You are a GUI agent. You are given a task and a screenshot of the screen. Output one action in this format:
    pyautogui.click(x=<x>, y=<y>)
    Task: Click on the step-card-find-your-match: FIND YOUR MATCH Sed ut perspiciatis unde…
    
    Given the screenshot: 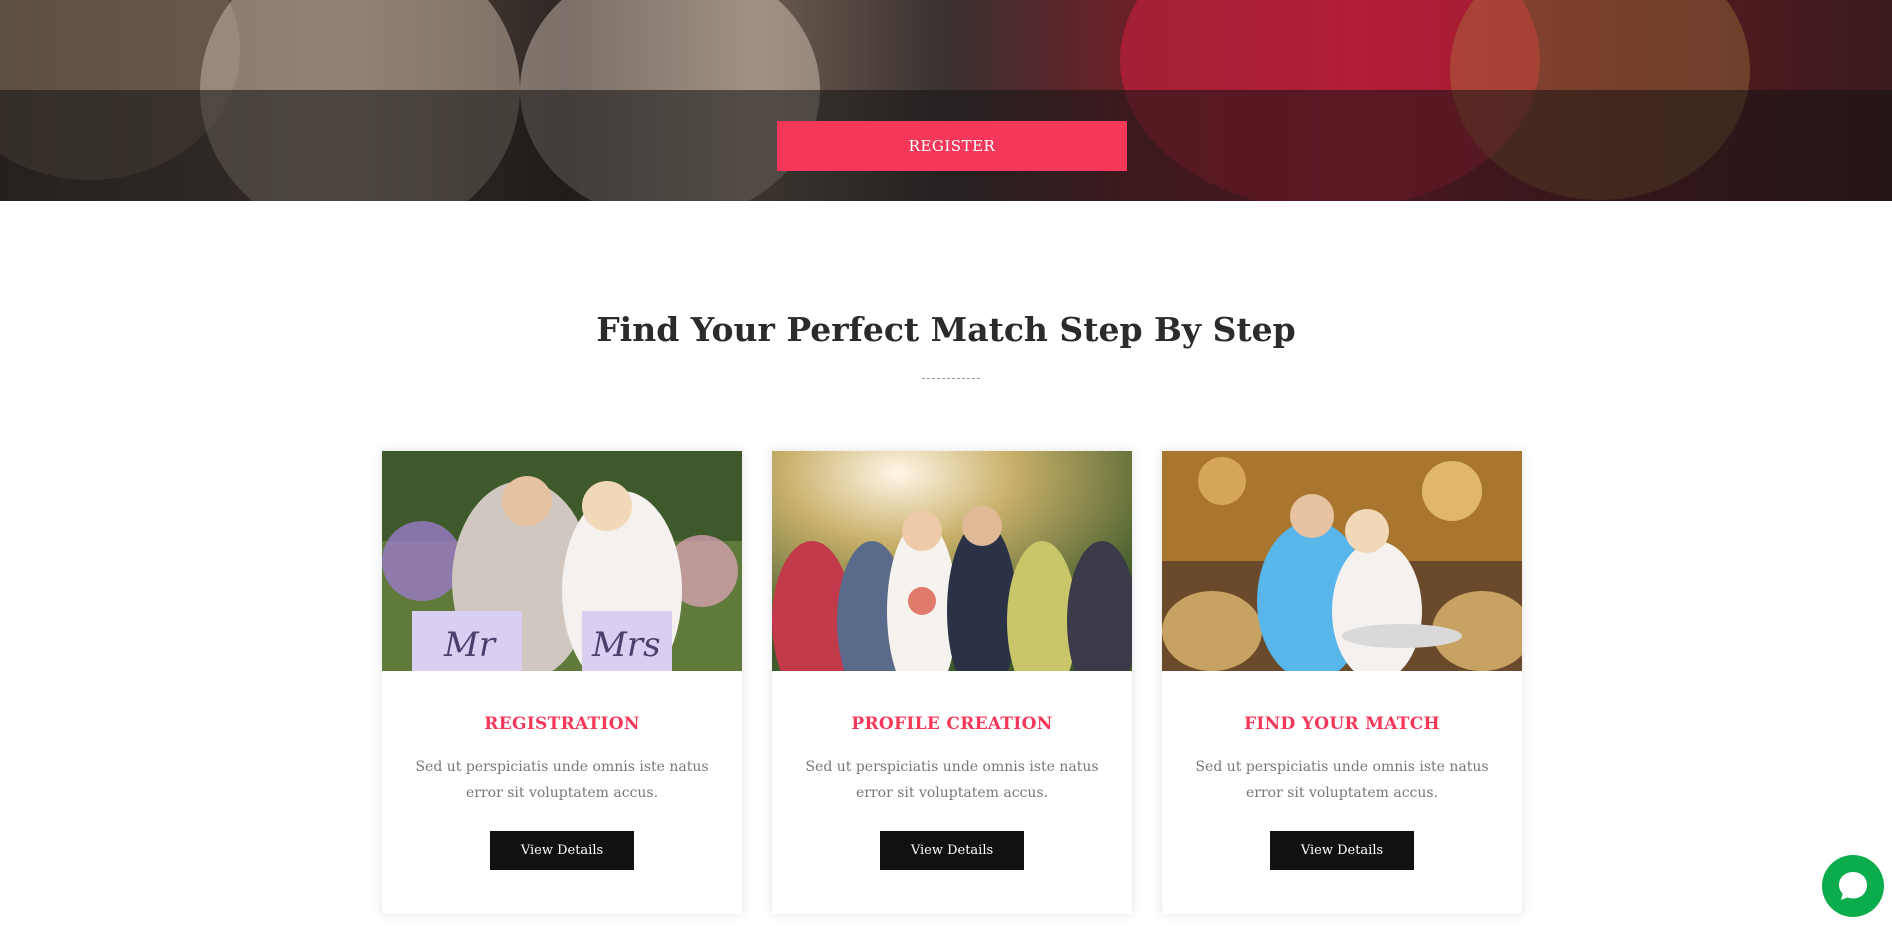 What is the action you would take?
    pyautogui.click(x=1342, y=682)
    